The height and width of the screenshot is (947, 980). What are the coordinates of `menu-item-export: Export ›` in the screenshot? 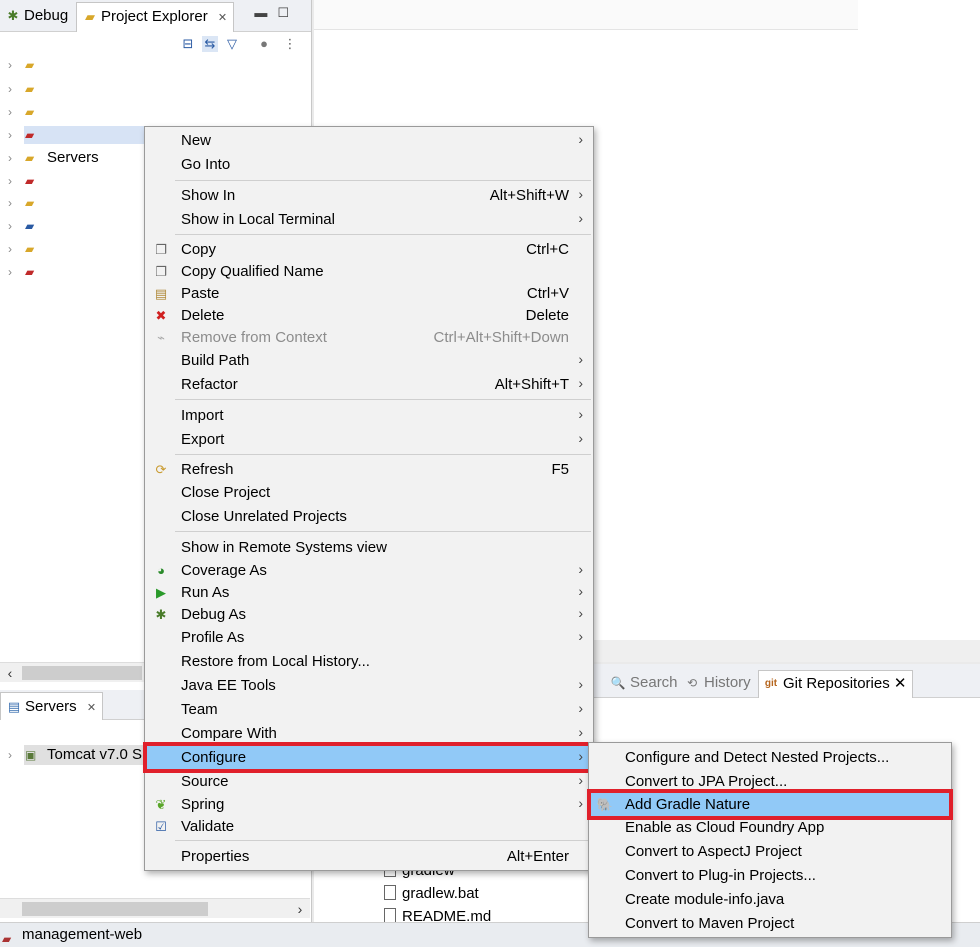 It's located at (369, 439).